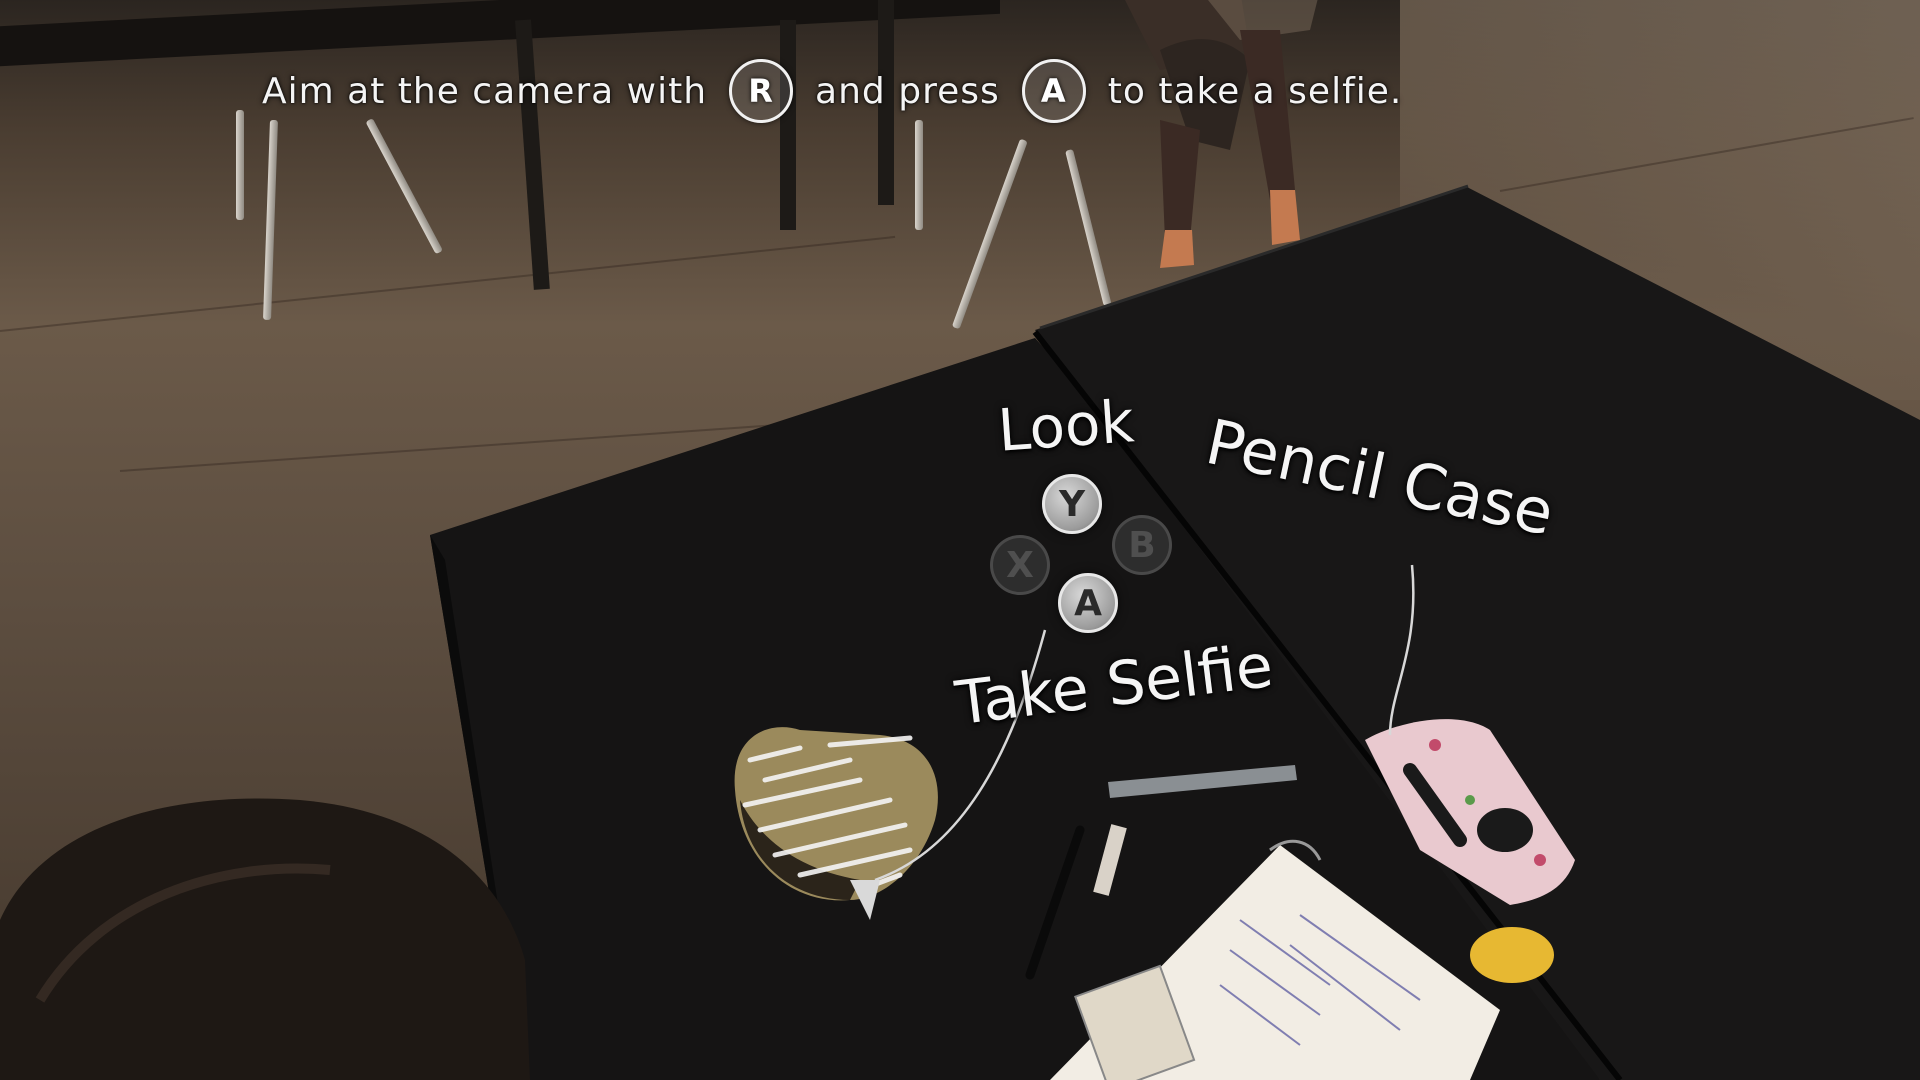  What do you see at coordinates (265, 939) in the screenshot?
I see `player-head` at bounding box center [265, 939].